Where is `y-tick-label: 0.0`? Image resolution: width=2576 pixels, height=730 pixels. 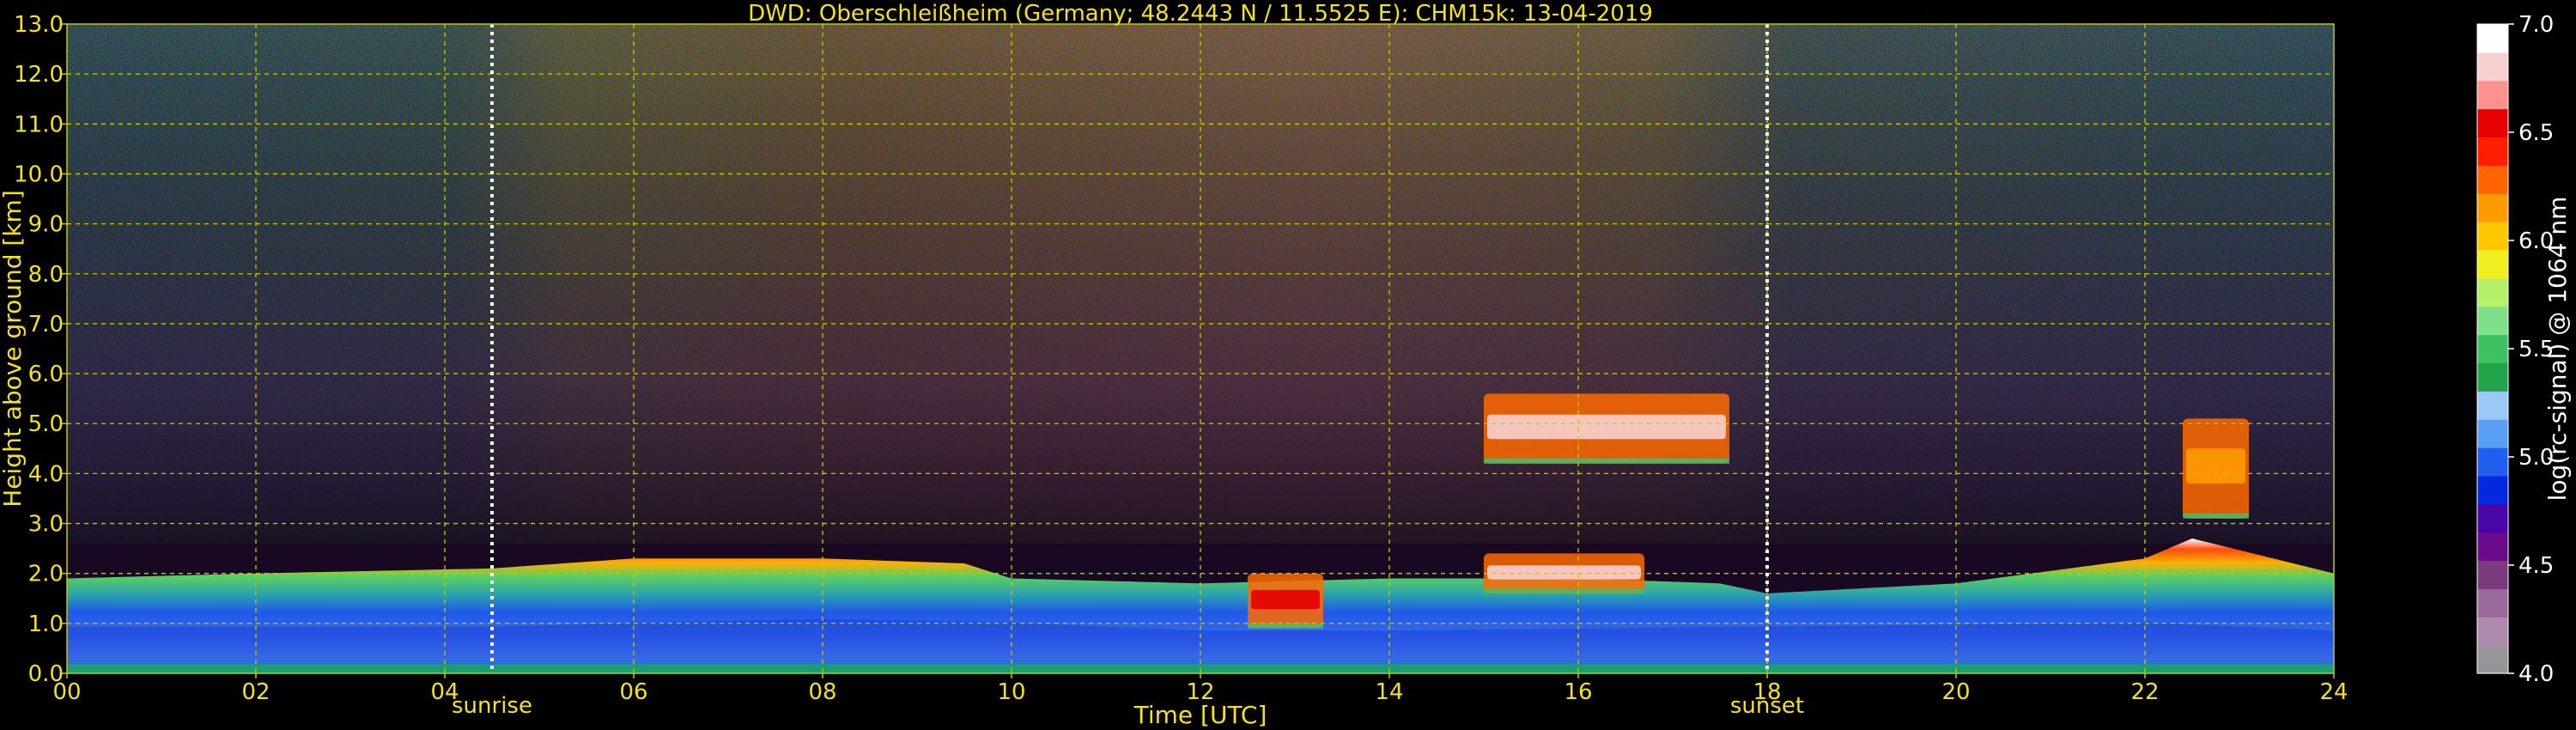
y-tick-label: 0.0 is located at coordinates (46, 674).